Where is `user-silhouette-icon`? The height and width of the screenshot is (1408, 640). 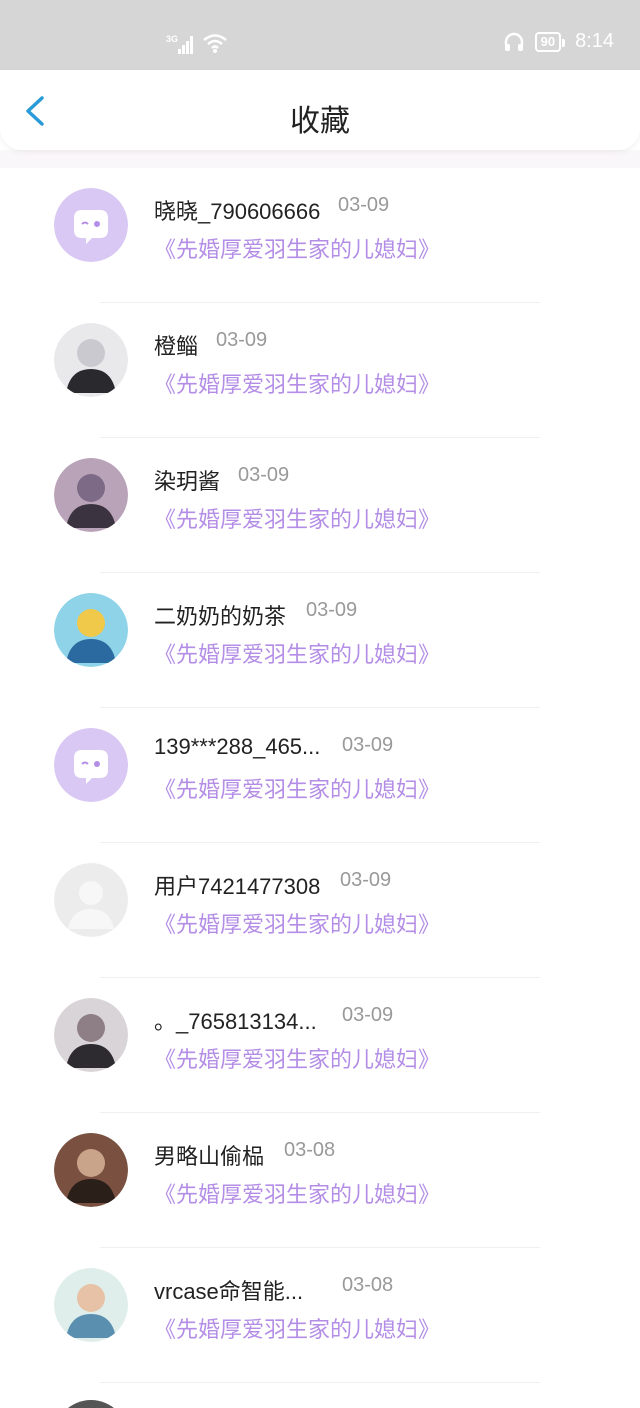
user-silhouette-icon is located at coordinates (91, 900).